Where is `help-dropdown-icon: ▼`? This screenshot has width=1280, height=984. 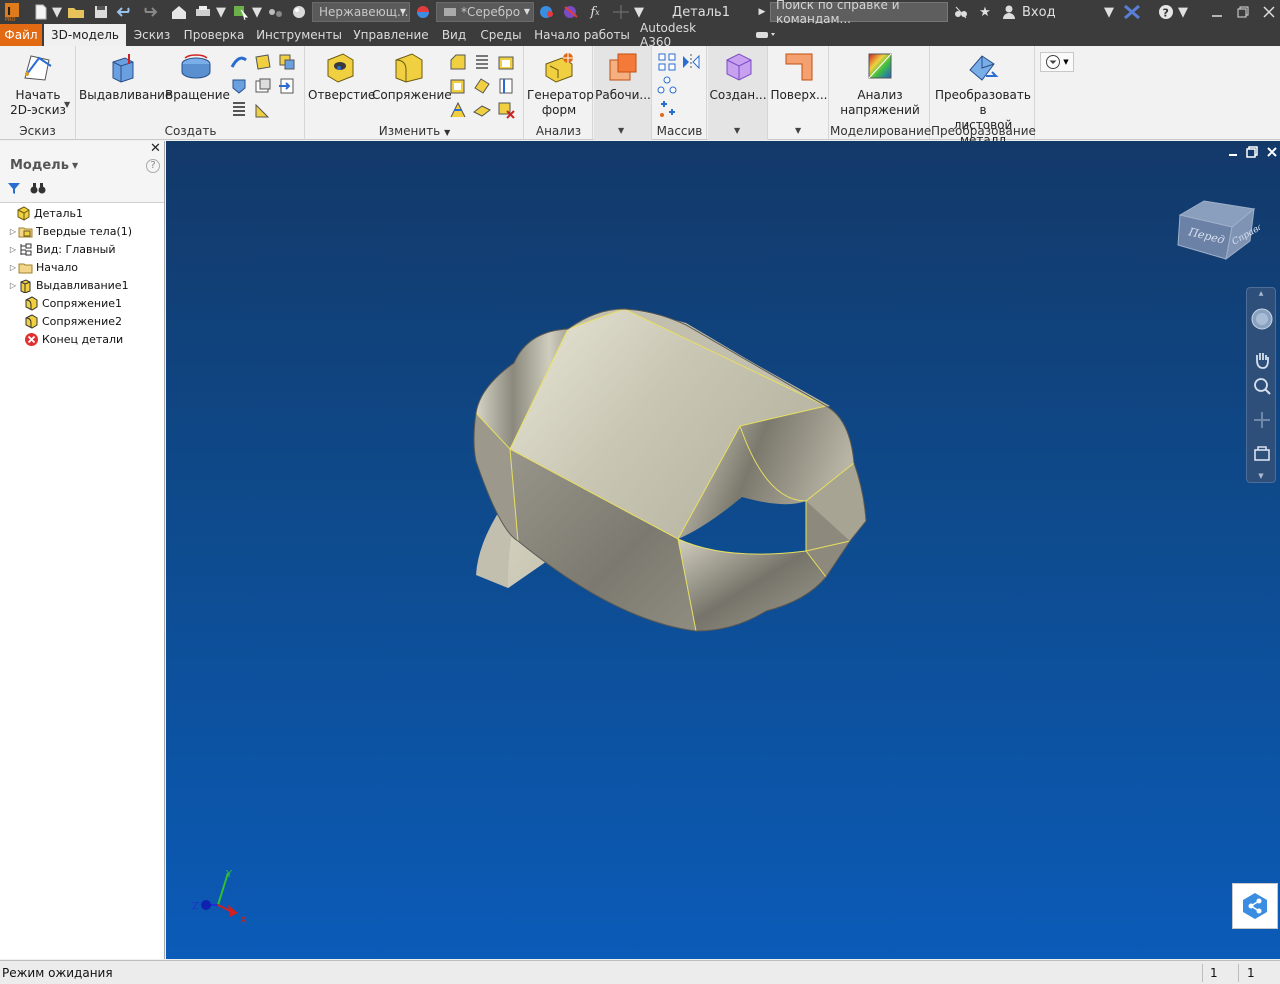
help-dropdown-icon: ▼ is located at coordinates (1183, 12).